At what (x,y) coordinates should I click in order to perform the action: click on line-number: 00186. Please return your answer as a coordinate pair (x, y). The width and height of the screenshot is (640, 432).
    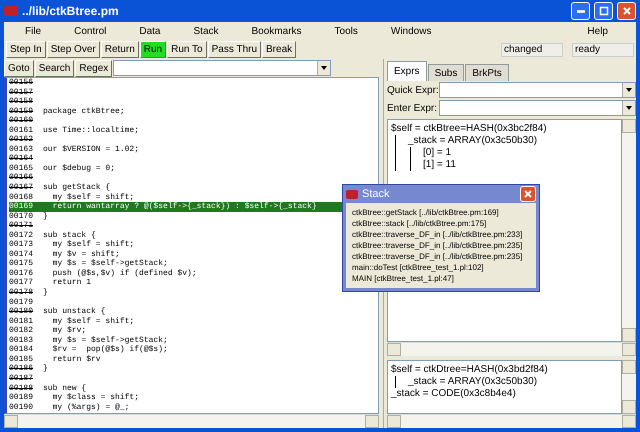
    Looking at the image, I should click on (21, 369).